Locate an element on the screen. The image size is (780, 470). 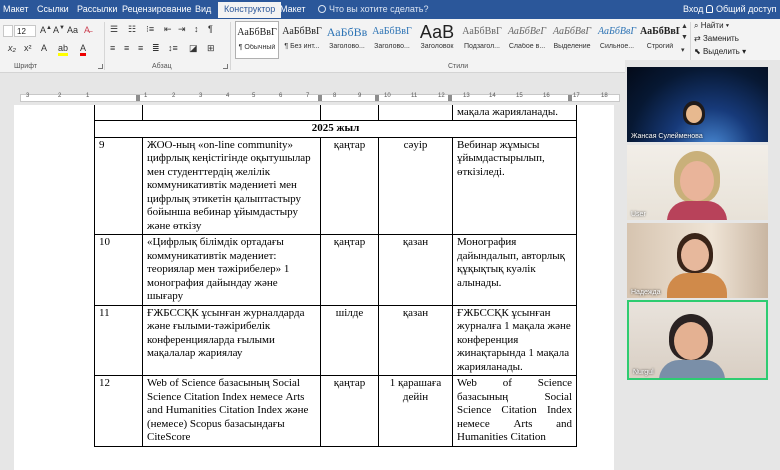
text-effects-icon: A is located at coordinates (44, 48).